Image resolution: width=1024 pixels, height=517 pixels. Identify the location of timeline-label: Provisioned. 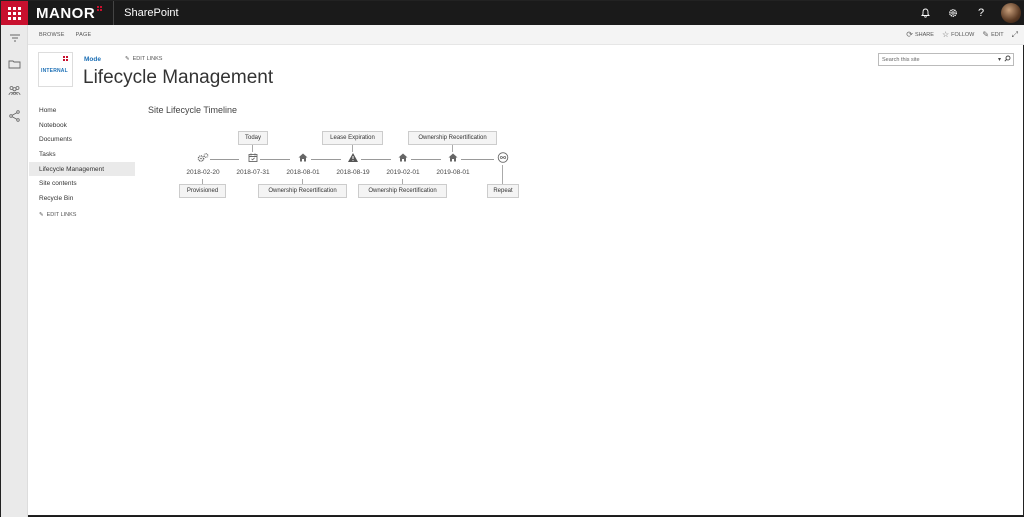
(202, 191).